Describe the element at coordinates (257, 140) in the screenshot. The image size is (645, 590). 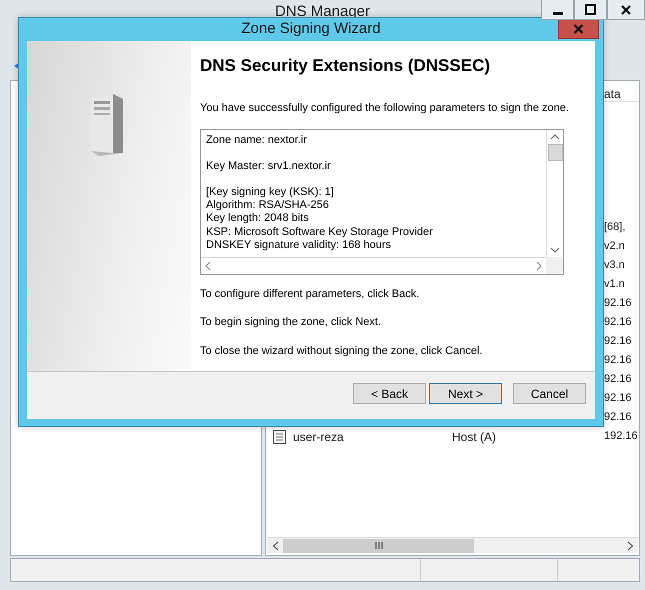
I see `summary-line: Zone name: nextor.ir` at that location.